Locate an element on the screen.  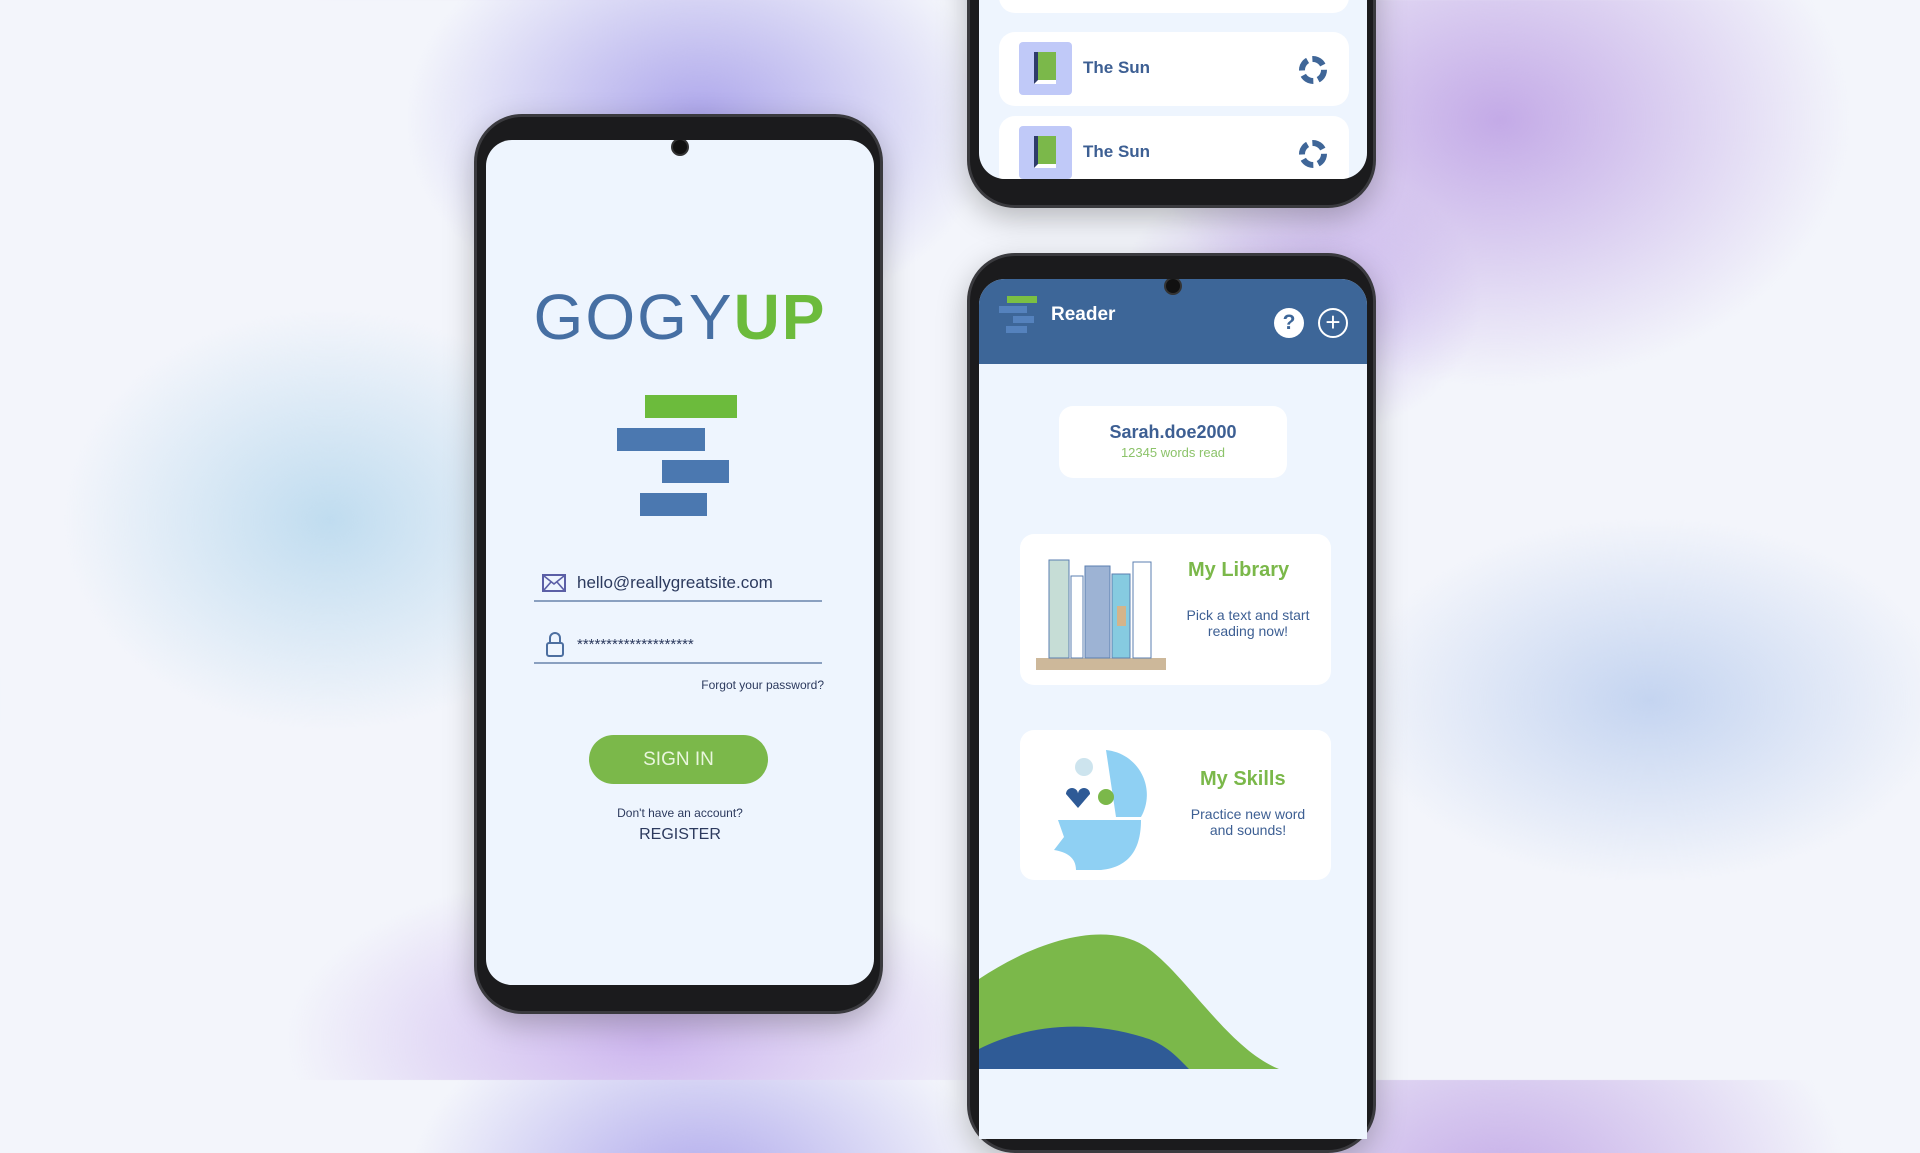
logo-text-up: UP is located at coordinates (780, 317).